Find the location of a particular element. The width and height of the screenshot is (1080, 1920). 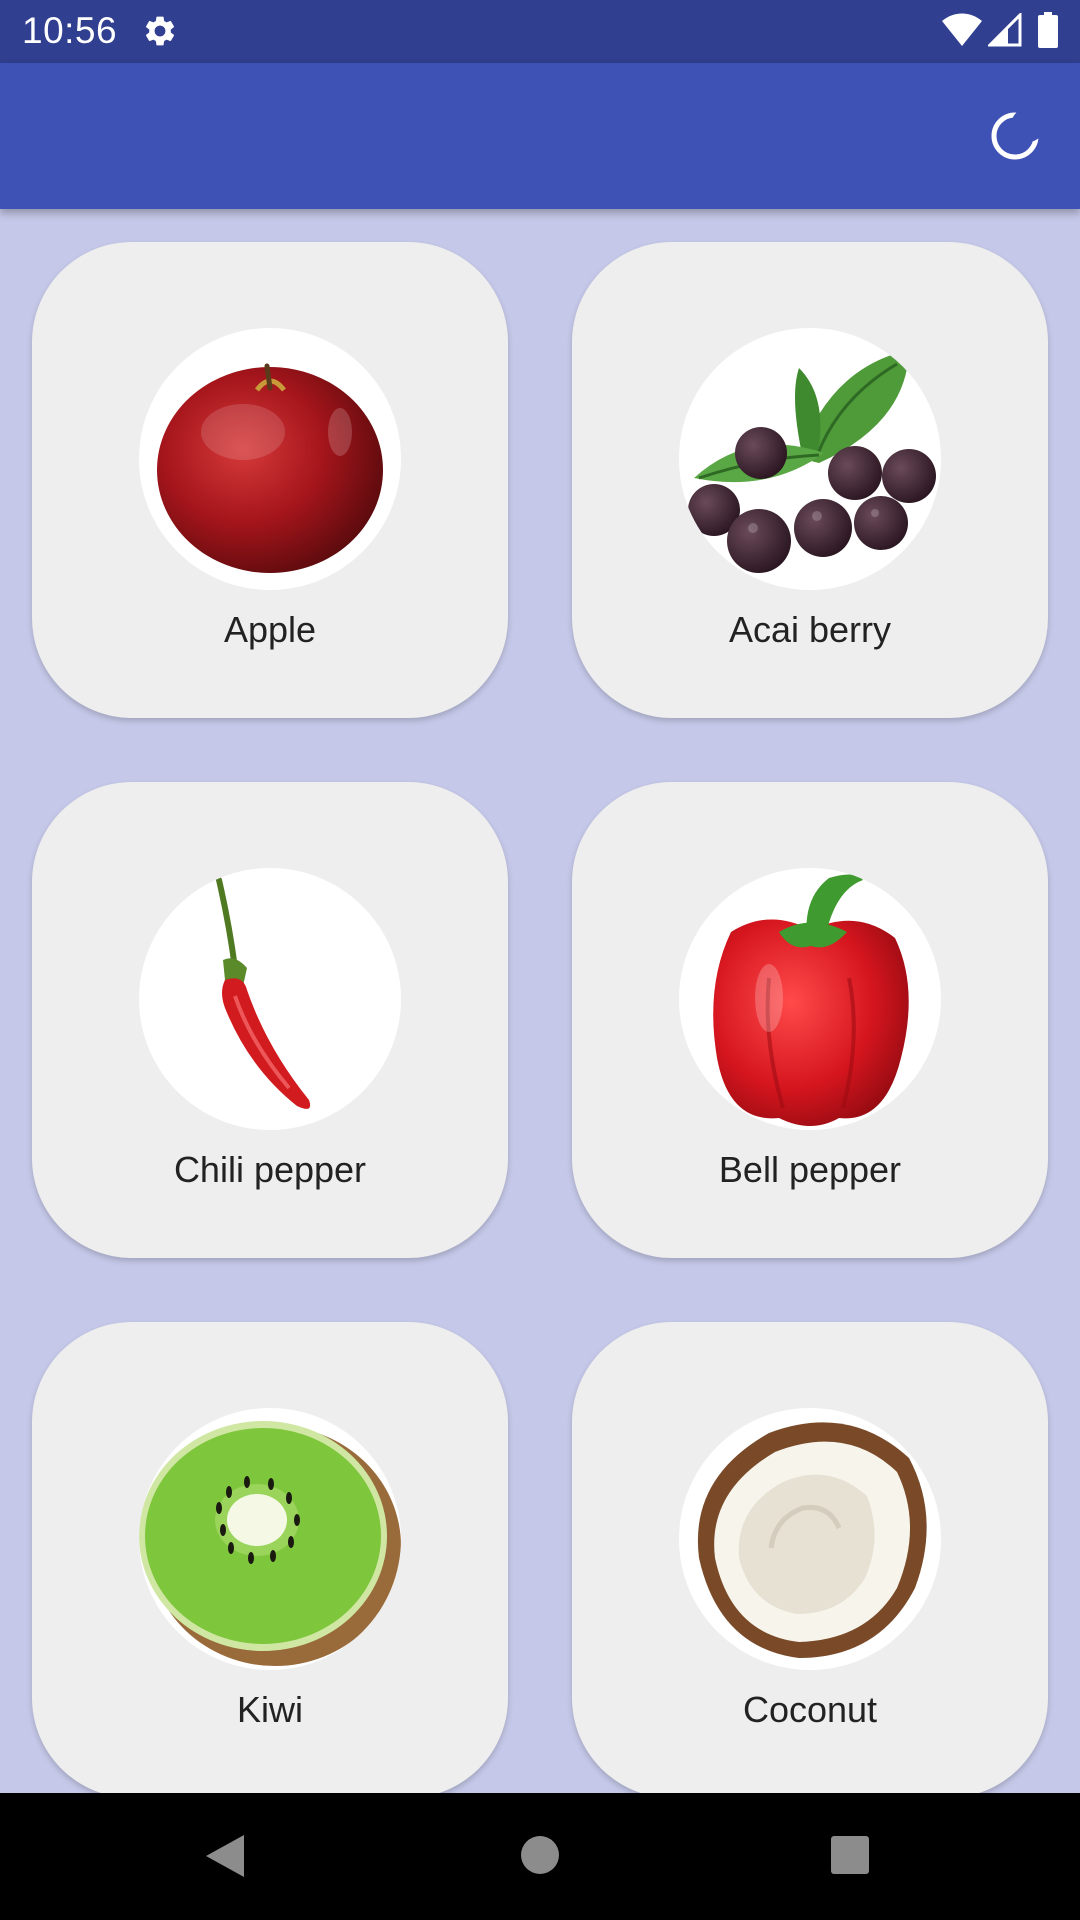

item-card-acai-berry: Acai berry is located at coordinates (810, 480).